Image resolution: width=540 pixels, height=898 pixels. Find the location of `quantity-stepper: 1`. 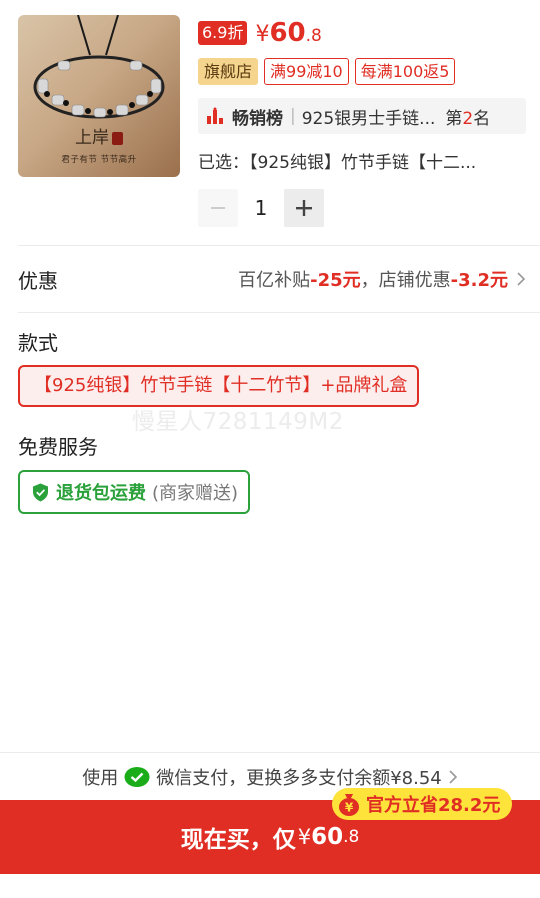

quantity-stepper: 1 is located at coordinates (261, 208).